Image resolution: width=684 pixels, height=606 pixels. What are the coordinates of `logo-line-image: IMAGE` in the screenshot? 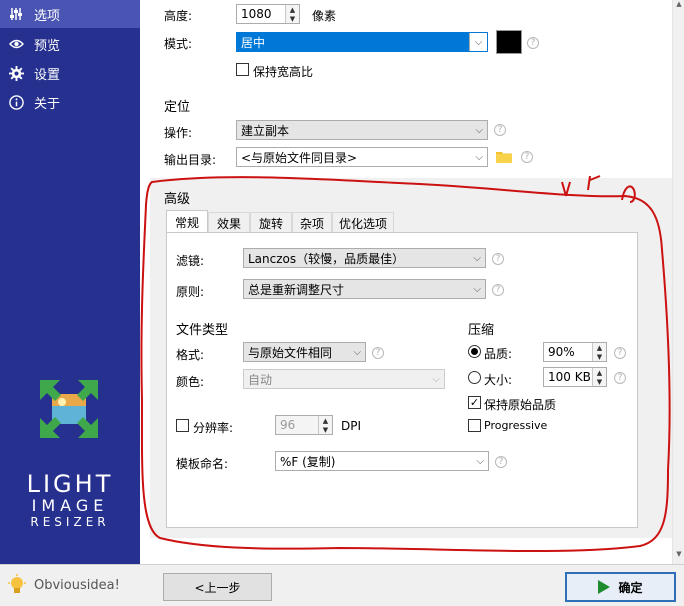 It's located at (70, 505).